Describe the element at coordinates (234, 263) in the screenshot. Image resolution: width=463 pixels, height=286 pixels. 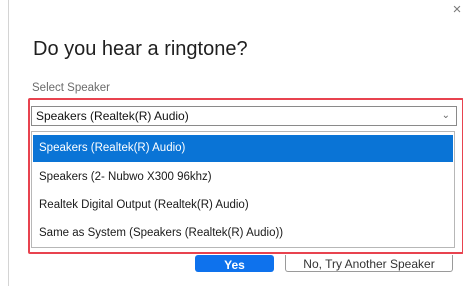
I see `yes-button: Yes` at that location.